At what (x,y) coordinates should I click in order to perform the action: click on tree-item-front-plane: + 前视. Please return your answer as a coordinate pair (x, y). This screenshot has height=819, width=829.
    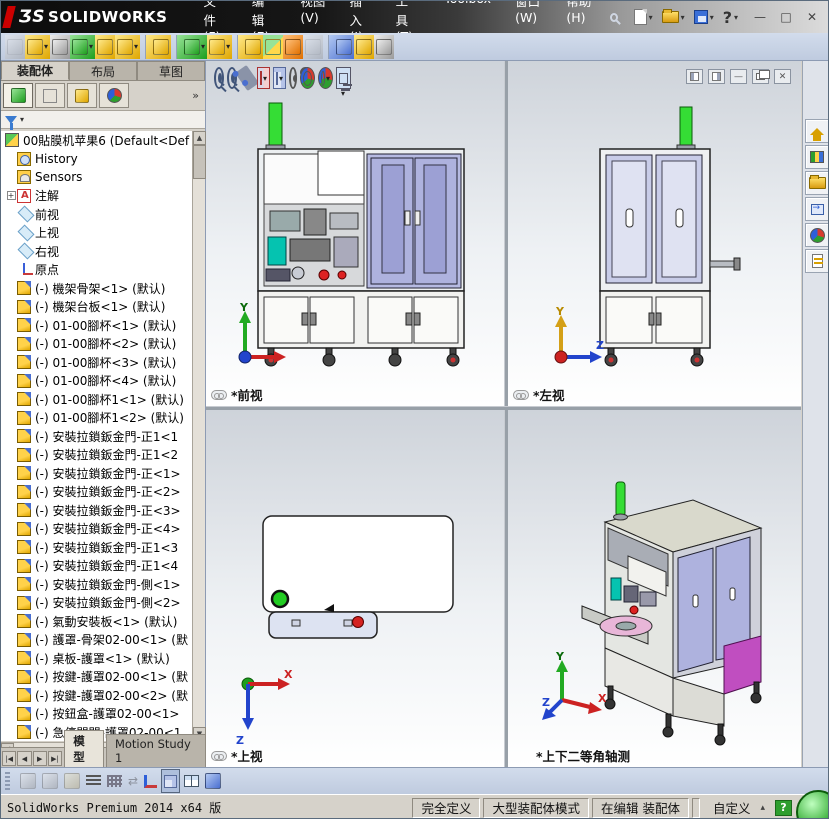
    Looking at the image, I should click on (97, 214).